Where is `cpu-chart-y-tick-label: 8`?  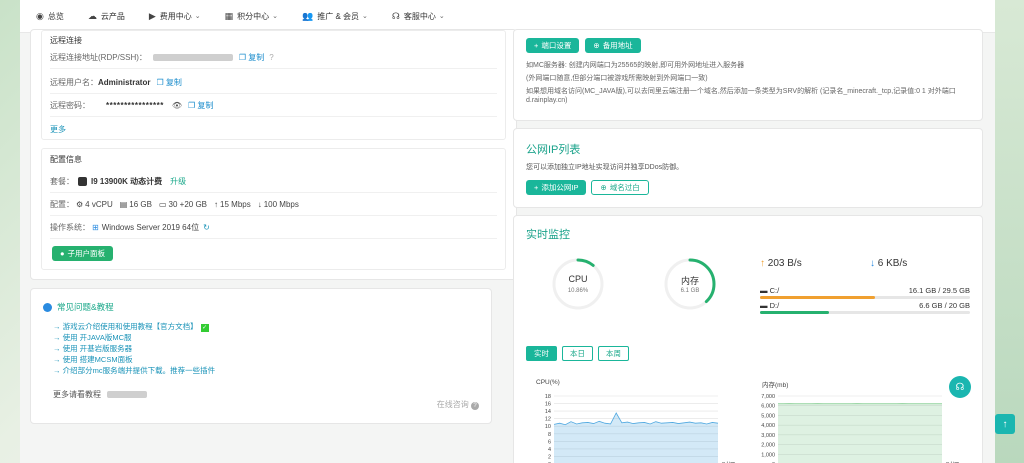
cpu-chart-y-tick-label: 8 is located at coordinates (549, 435).